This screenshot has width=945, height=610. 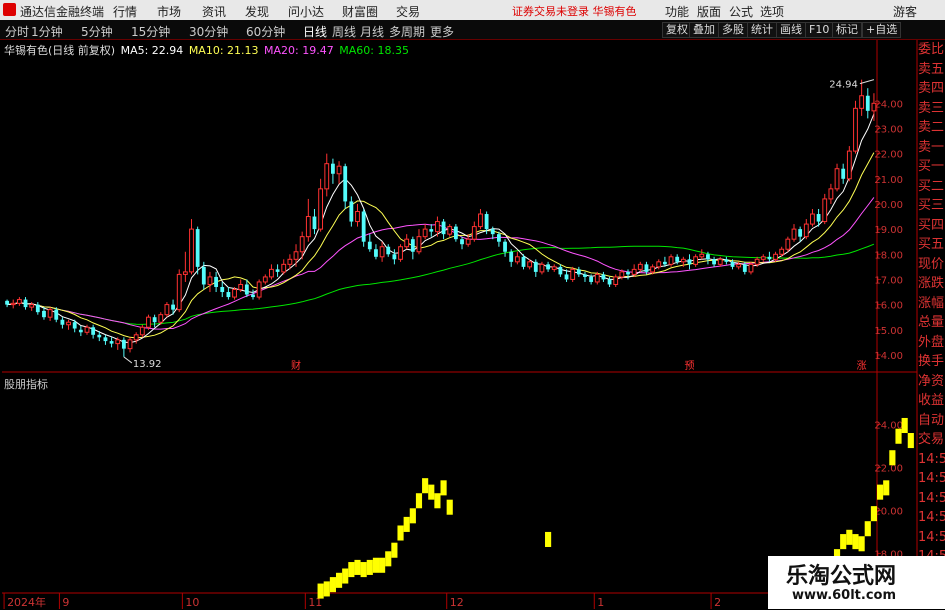 What do you see at coordinates (408, 11) in the screenshot?
I see `menu-trade: 交易` at bounding box center [408, 11].